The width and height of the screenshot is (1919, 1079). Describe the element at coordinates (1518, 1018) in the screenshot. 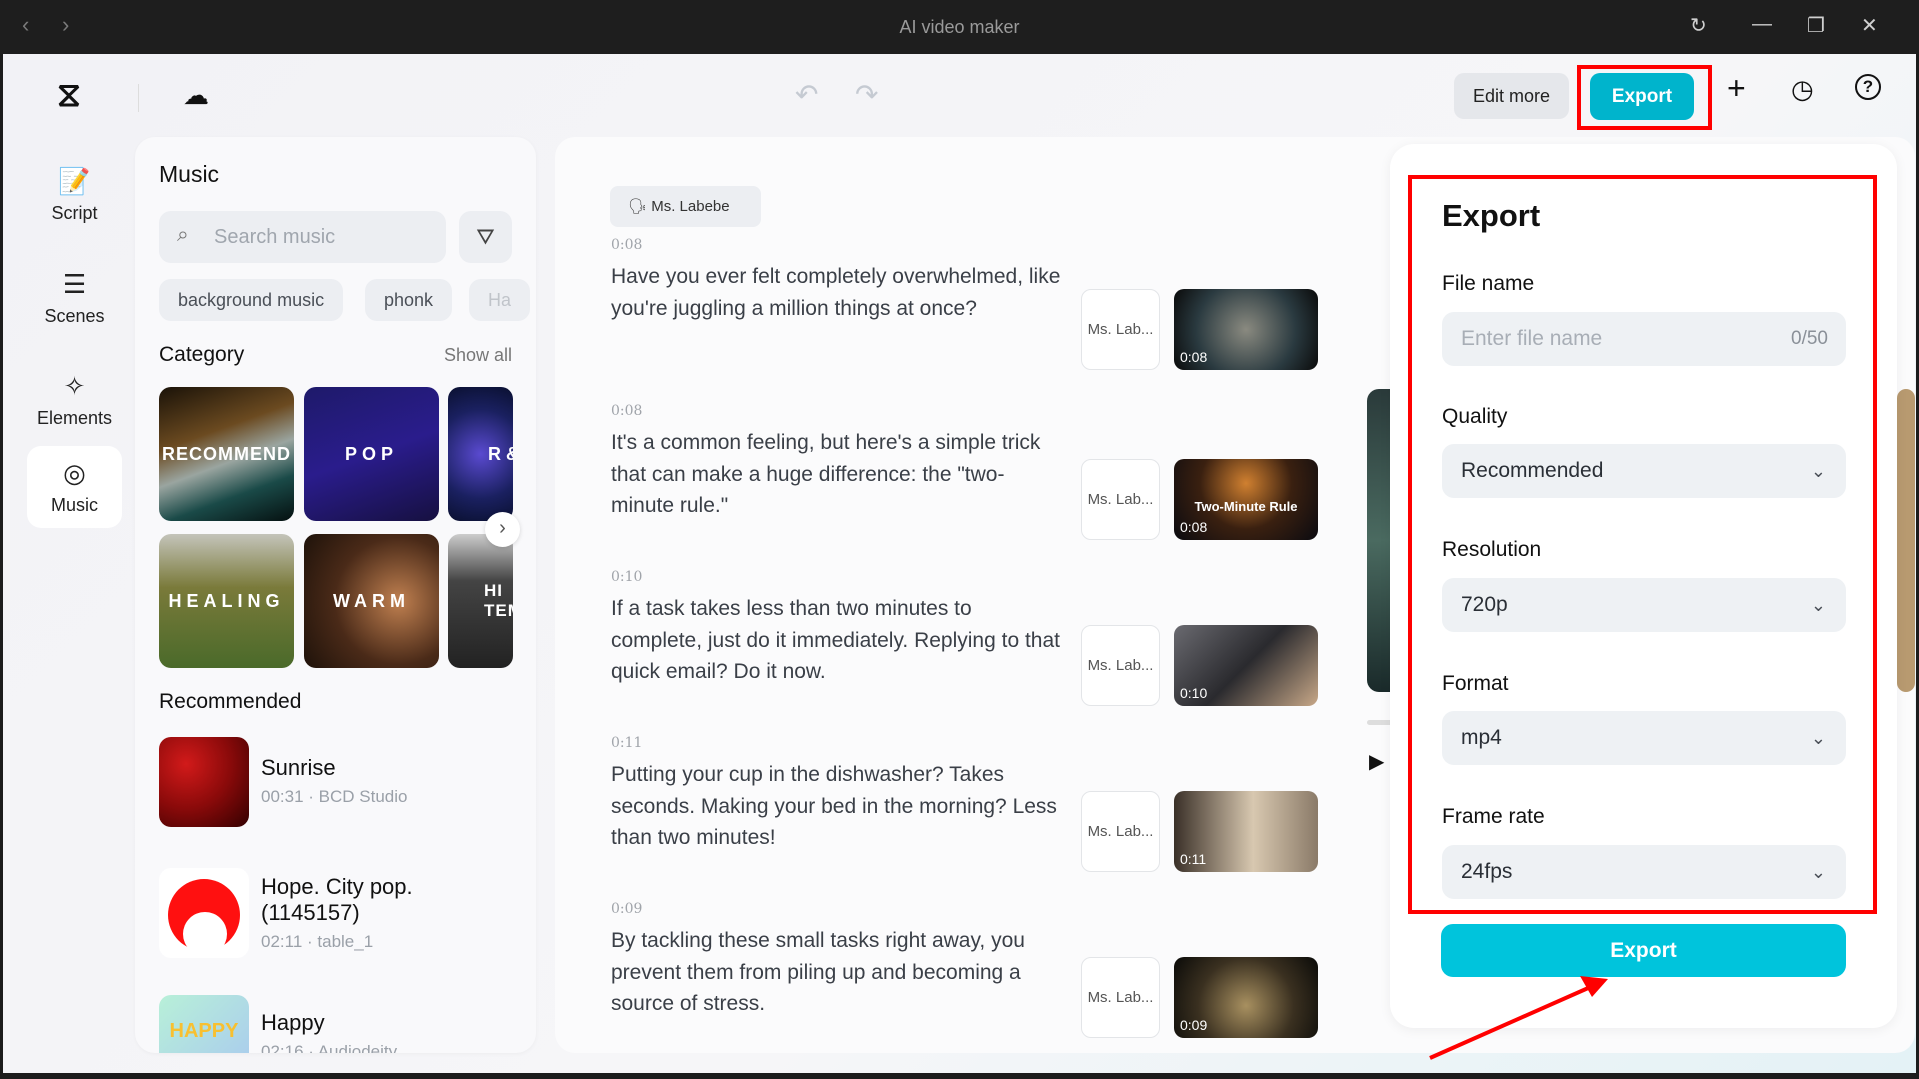

I see `annotation-arrow` at that location.